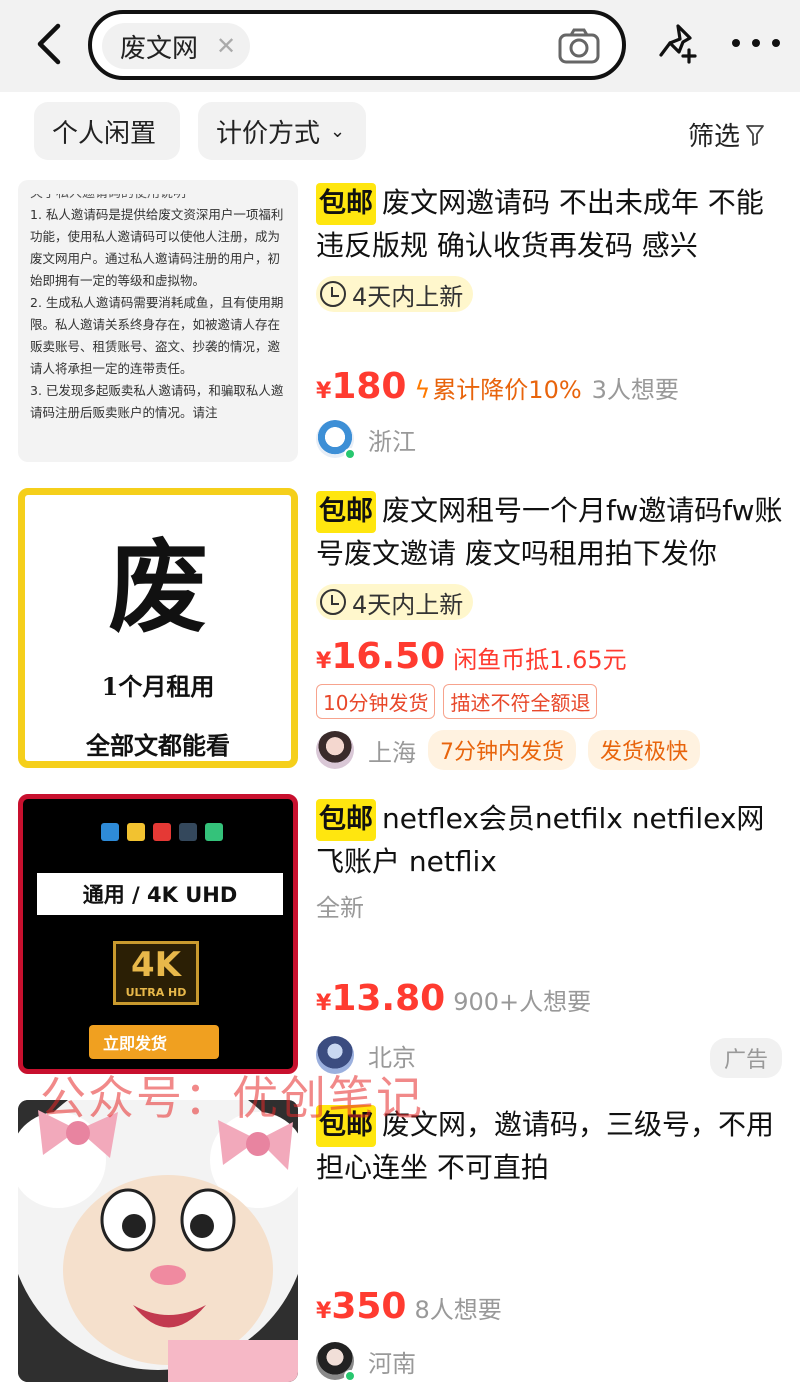  I want to click on item-thumbnail, so click(158, 1241).